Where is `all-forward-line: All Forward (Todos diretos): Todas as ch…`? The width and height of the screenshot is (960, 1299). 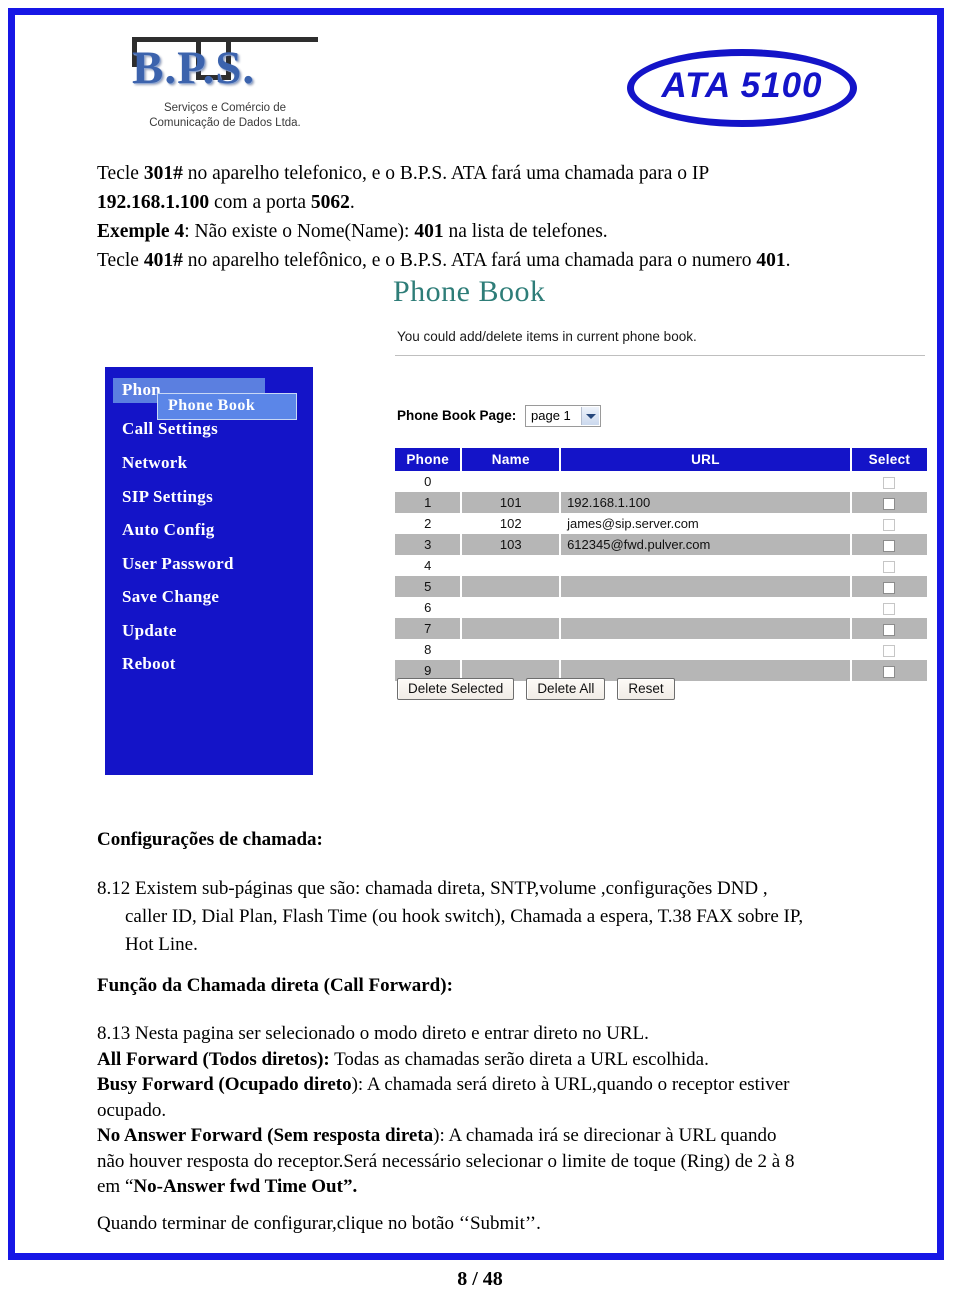
all-forward-line: All Forward (Todos diretos): Todas as ch… is located at coordinates (497, 1060).